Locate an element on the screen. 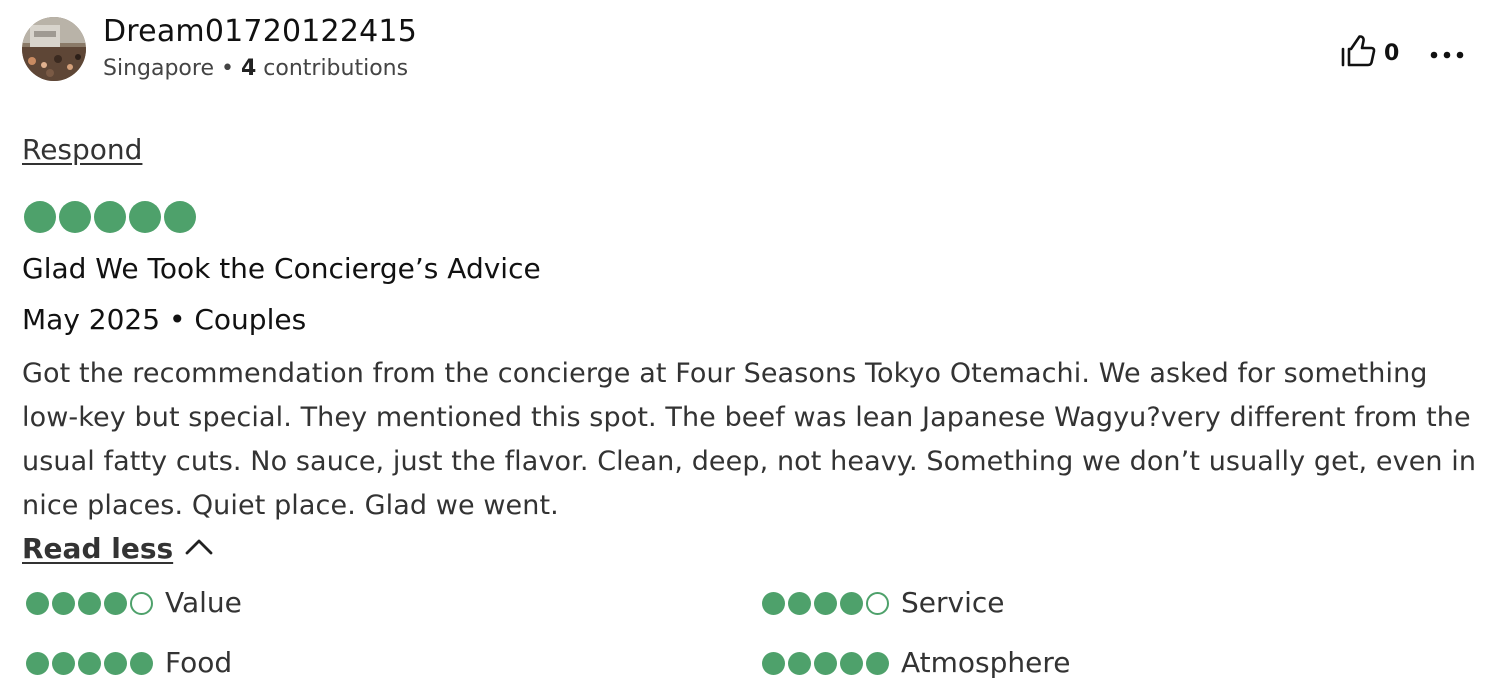 The image size is (1508, 698). more-options-icon is located at coordinates (1447, 53).